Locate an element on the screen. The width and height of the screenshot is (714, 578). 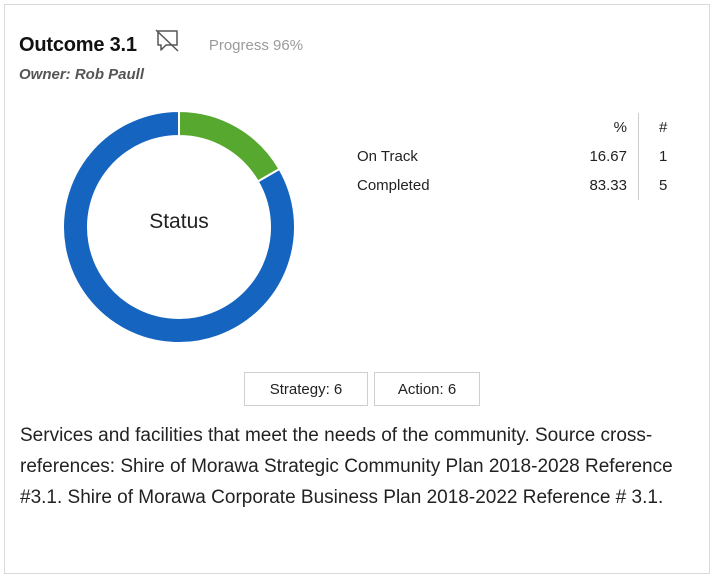
progress-text: Progress 96% is located at coordinates (256, 45).